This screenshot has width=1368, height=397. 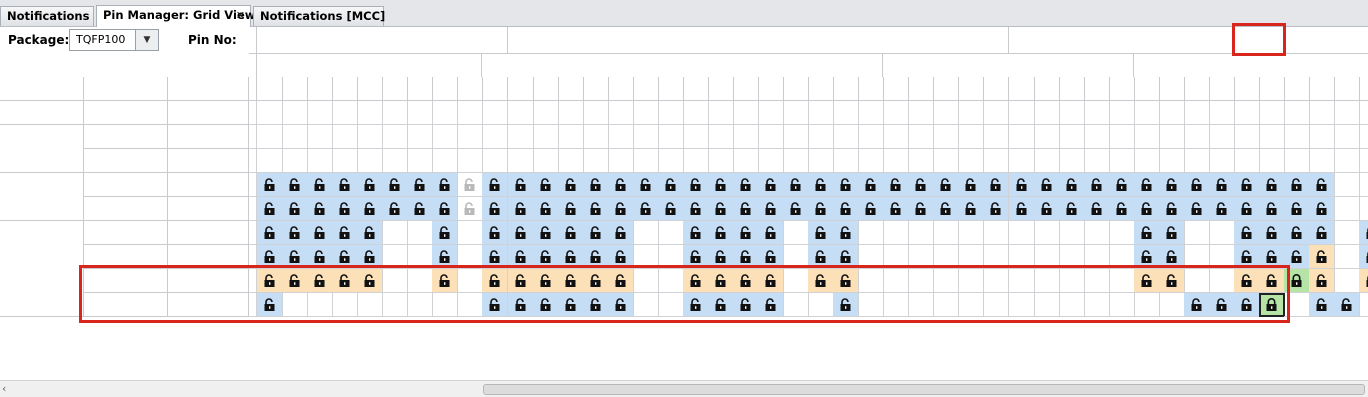 What do you see at coordinates (924, 389) in the screenshot?
I see `scrollbar-thumb` at bounding box center [924, 389].